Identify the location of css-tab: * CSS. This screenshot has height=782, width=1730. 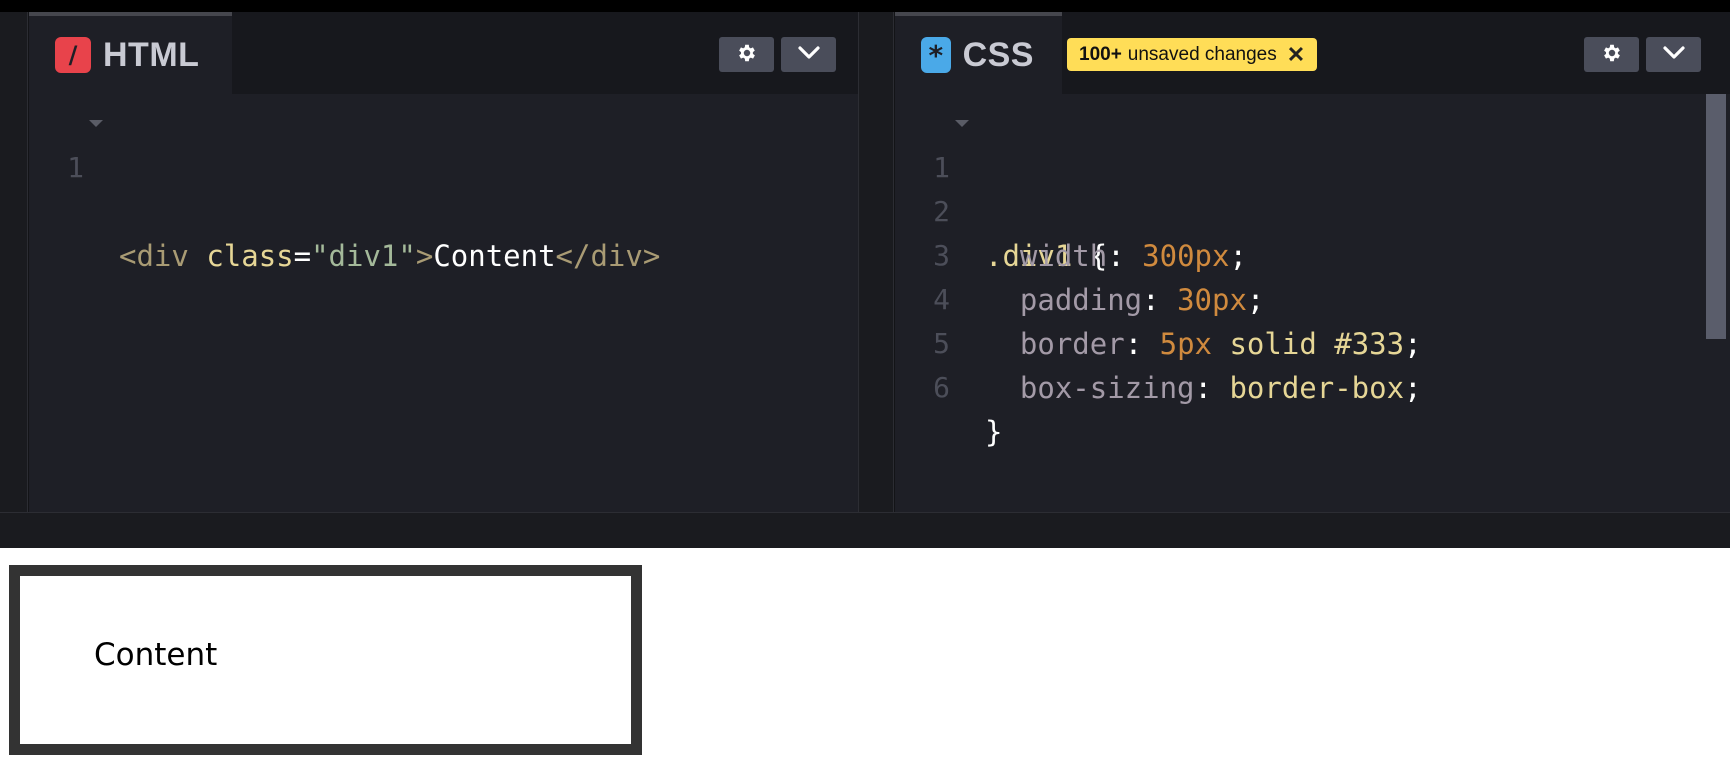
(978, 53).